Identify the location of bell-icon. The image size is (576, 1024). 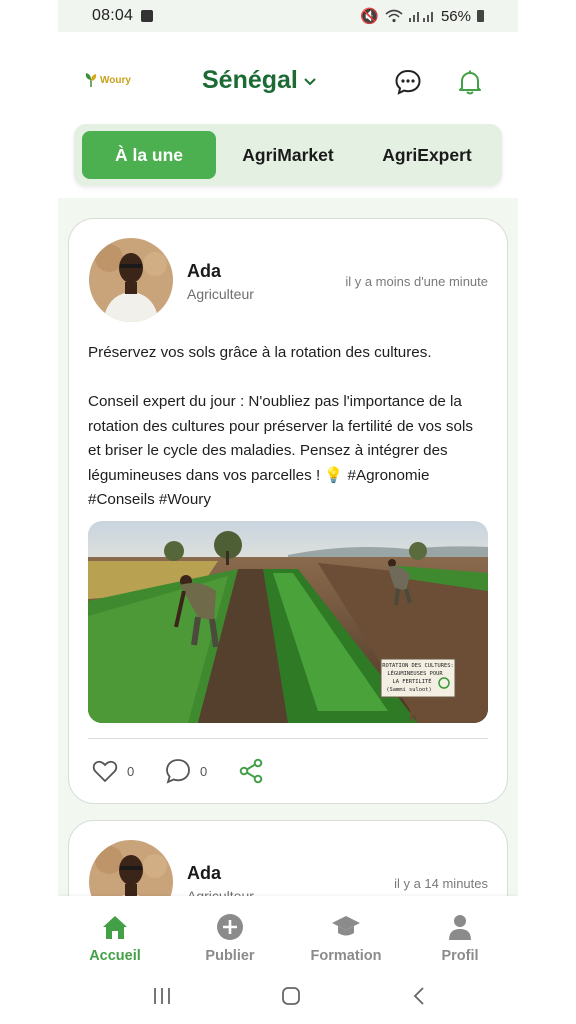
(470, 82).